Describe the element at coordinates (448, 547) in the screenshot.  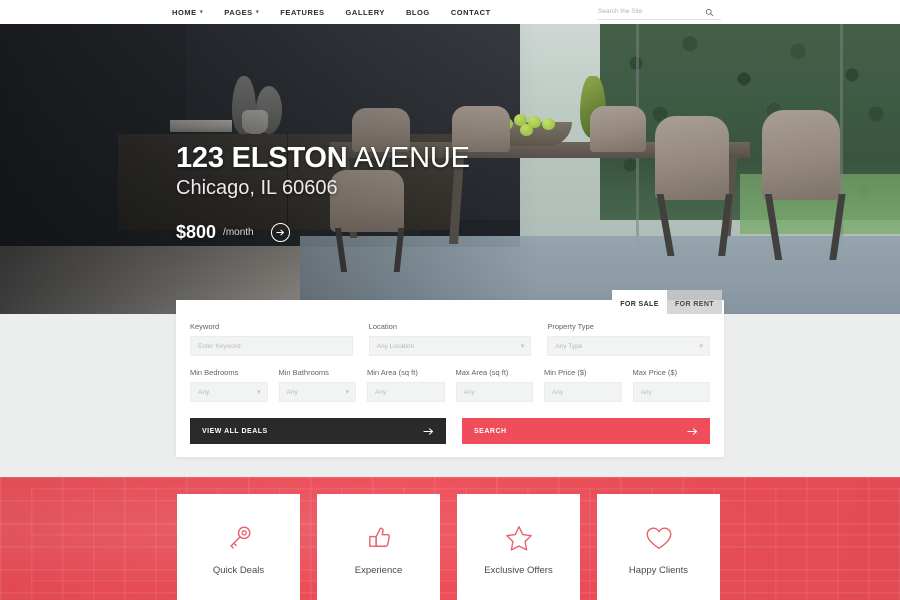
I see `feature-cards: Quick Deals Experience Exclusive Offers` at that location.